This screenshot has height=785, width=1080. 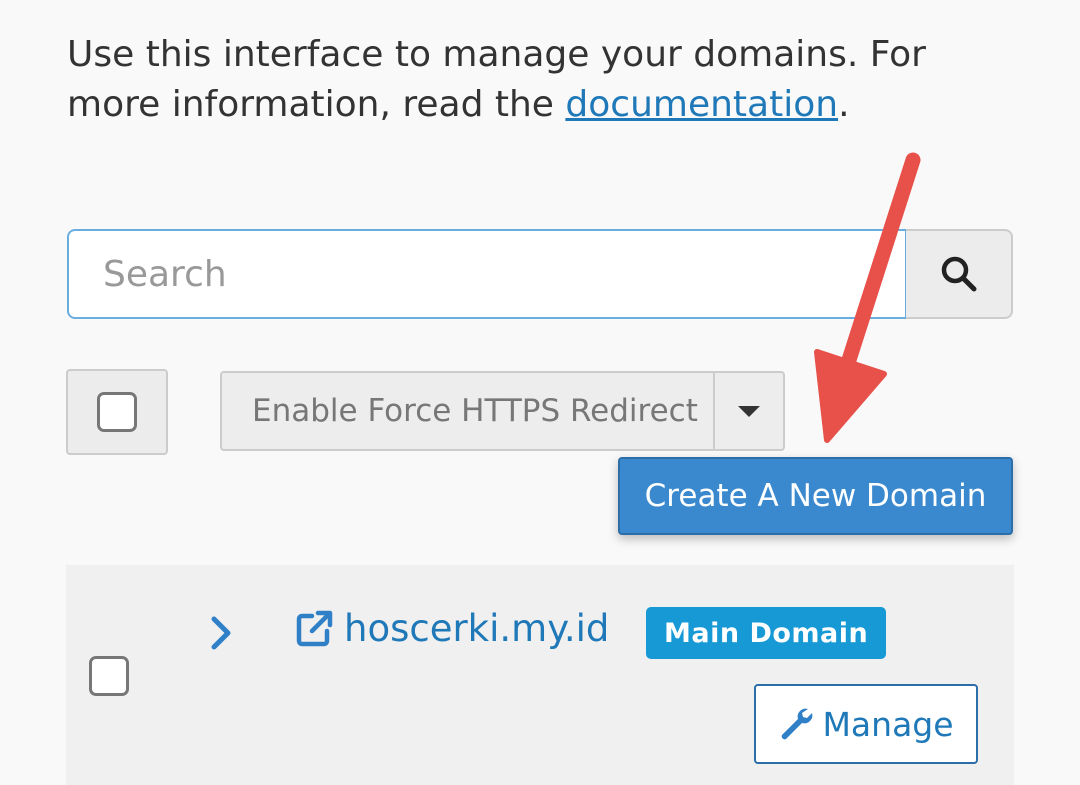 What do you see at coordinates (844, 104) in the screenshot?
I see `intro-text-after: .` at bounding box center [844, 104].